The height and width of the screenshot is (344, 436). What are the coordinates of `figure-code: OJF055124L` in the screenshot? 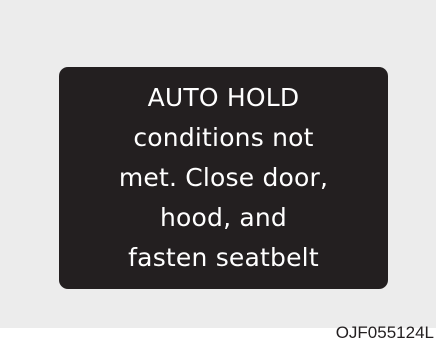 It's located at (384, 332).